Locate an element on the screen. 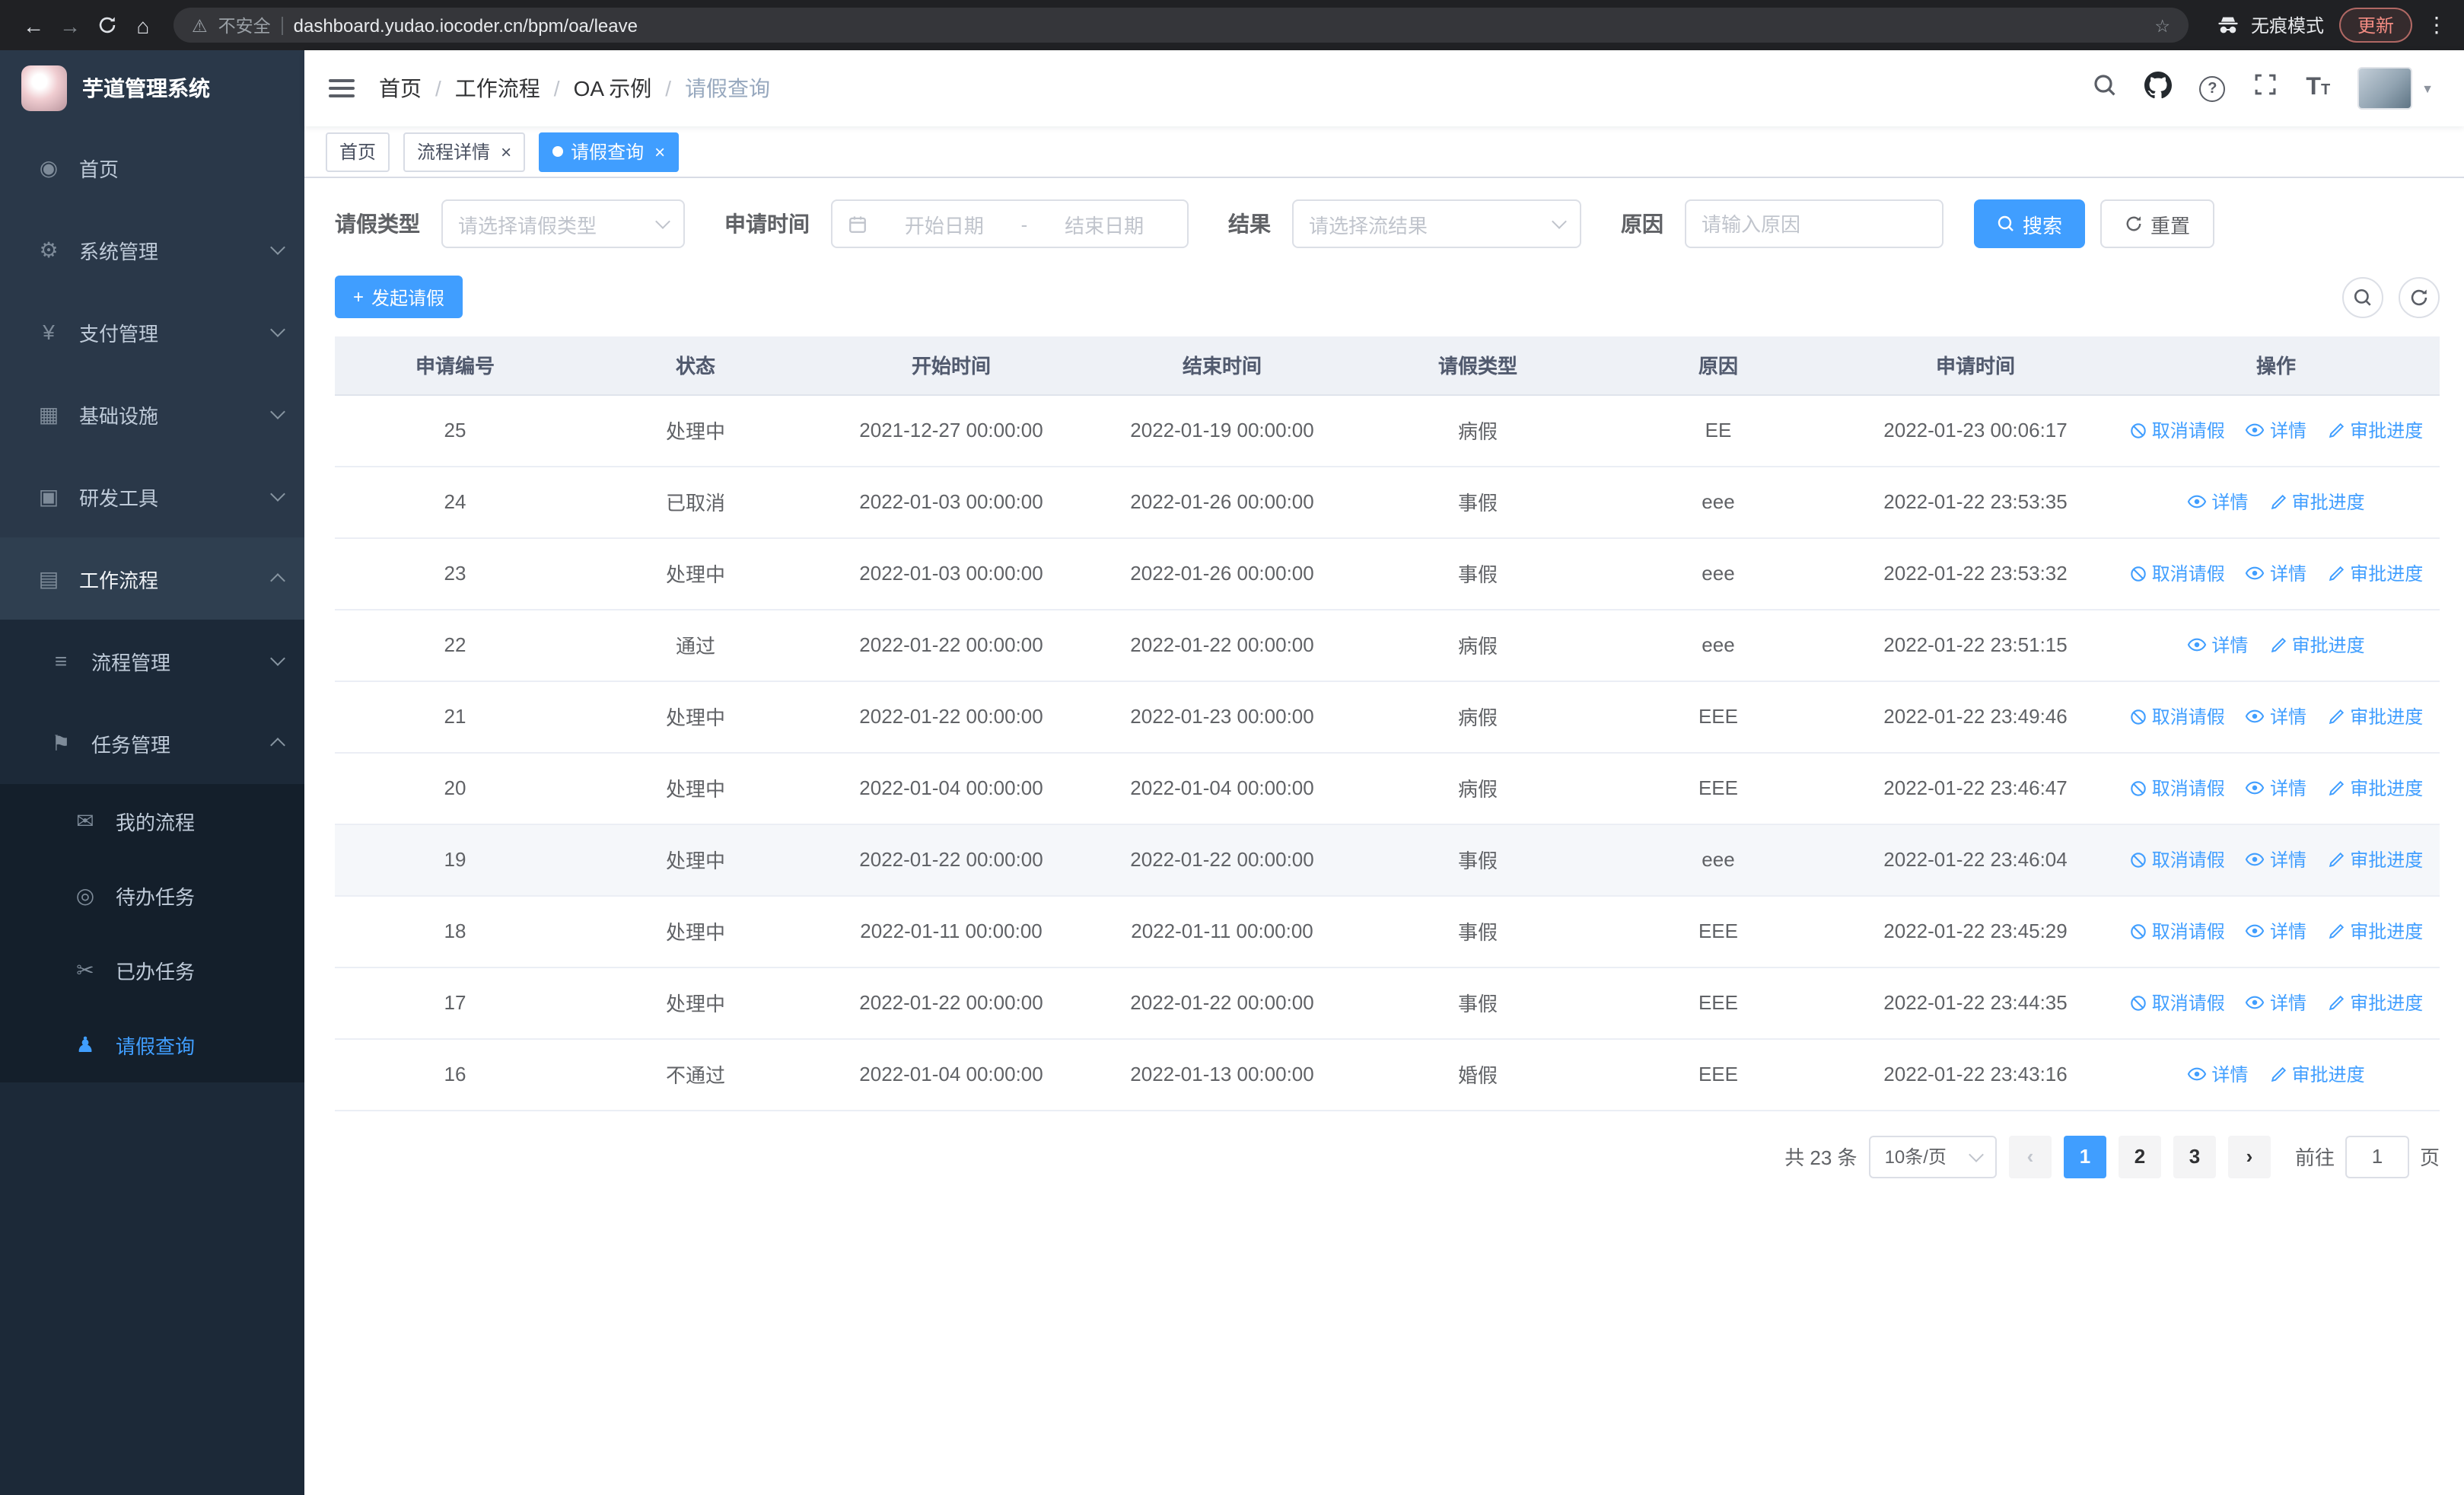 The image size is (2464, 1495). result-select: 请选择流结果 is located at coordinates (1436, 223).